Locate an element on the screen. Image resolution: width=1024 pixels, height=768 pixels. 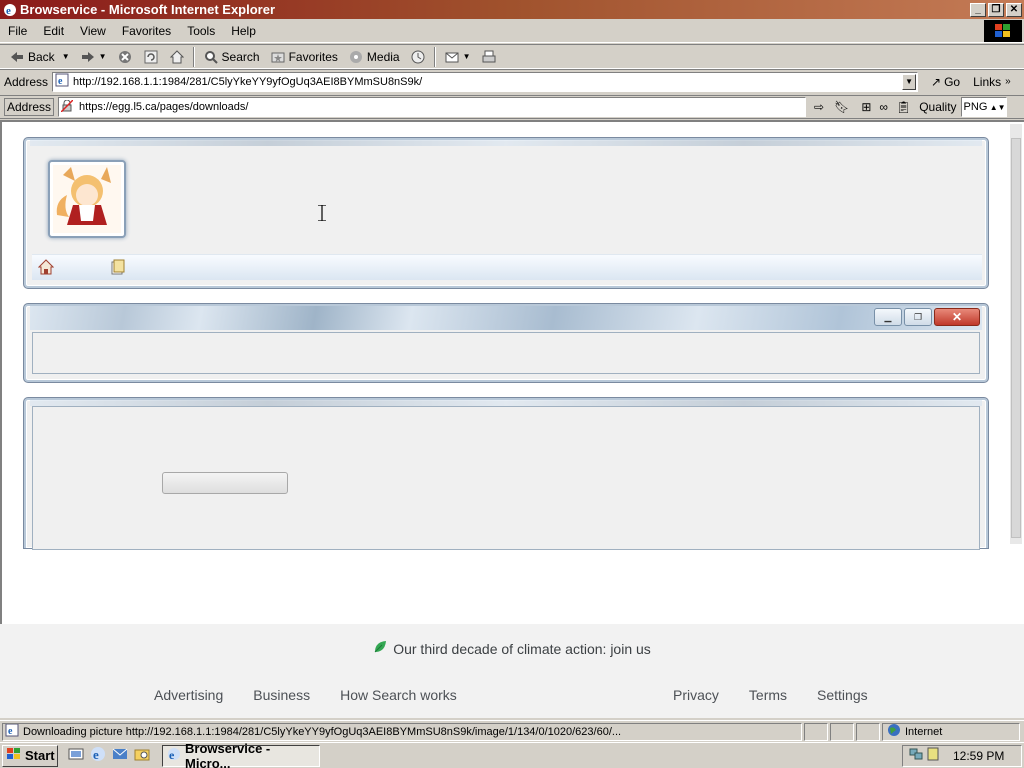
security-zone: Internet is located at coordinates (951, 731).